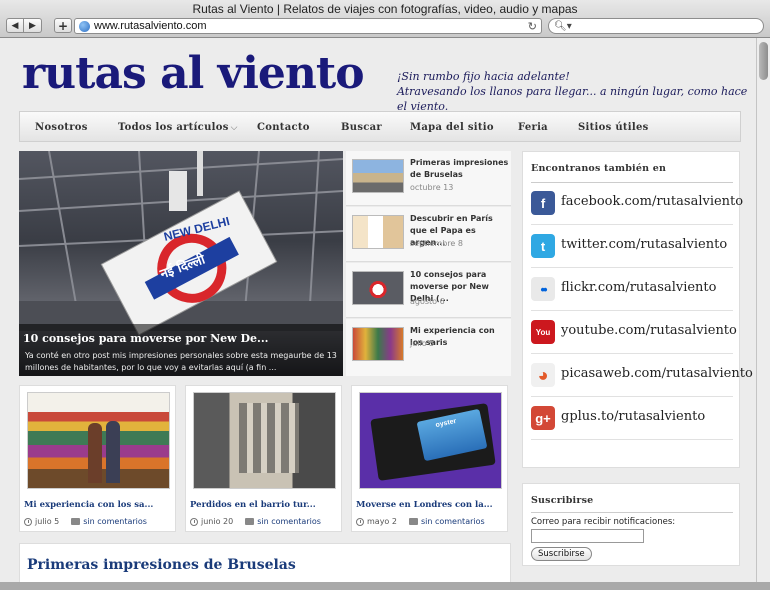 Image resolution: width=770 pixels, height=590 pixels. What do you see at coordinates (561, 554) in the screenshot?
I see `subscribe-button: Suscribirse` at bounding box center [561, 554].